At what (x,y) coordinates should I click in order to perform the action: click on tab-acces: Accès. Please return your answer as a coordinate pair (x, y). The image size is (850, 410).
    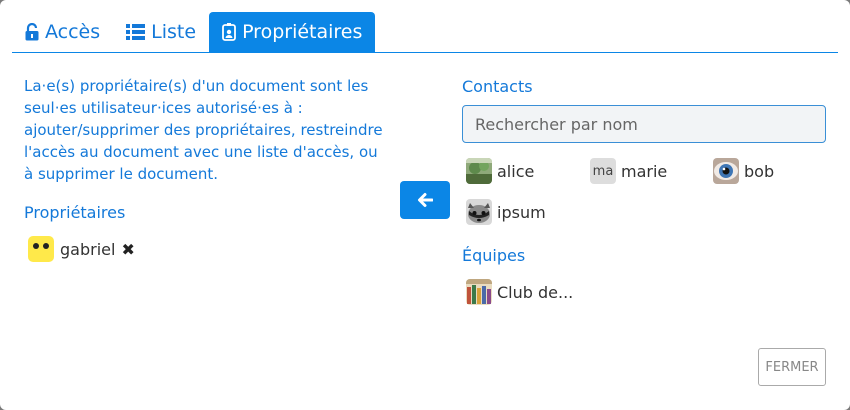
    Looking at the image, I should click on (62, 32).